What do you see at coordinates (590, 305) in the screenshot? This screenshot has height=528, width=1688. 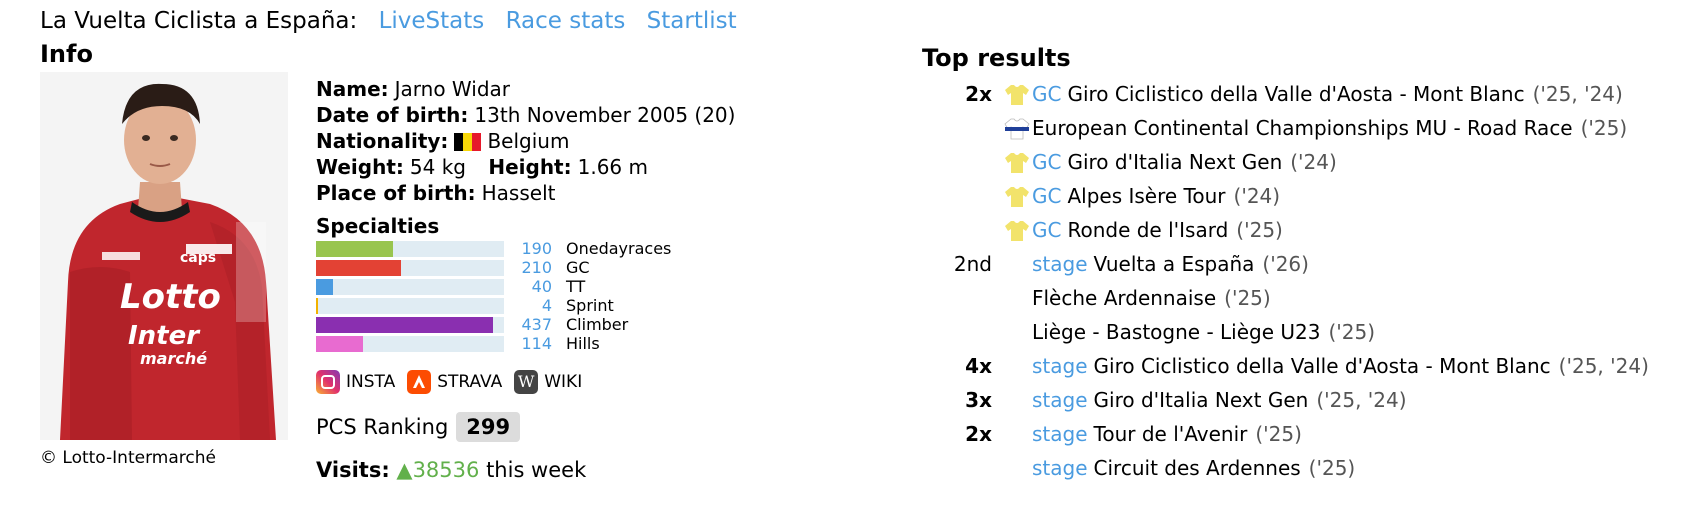 I see `specialty-label: Sprint` at bounding box center [590, 305].